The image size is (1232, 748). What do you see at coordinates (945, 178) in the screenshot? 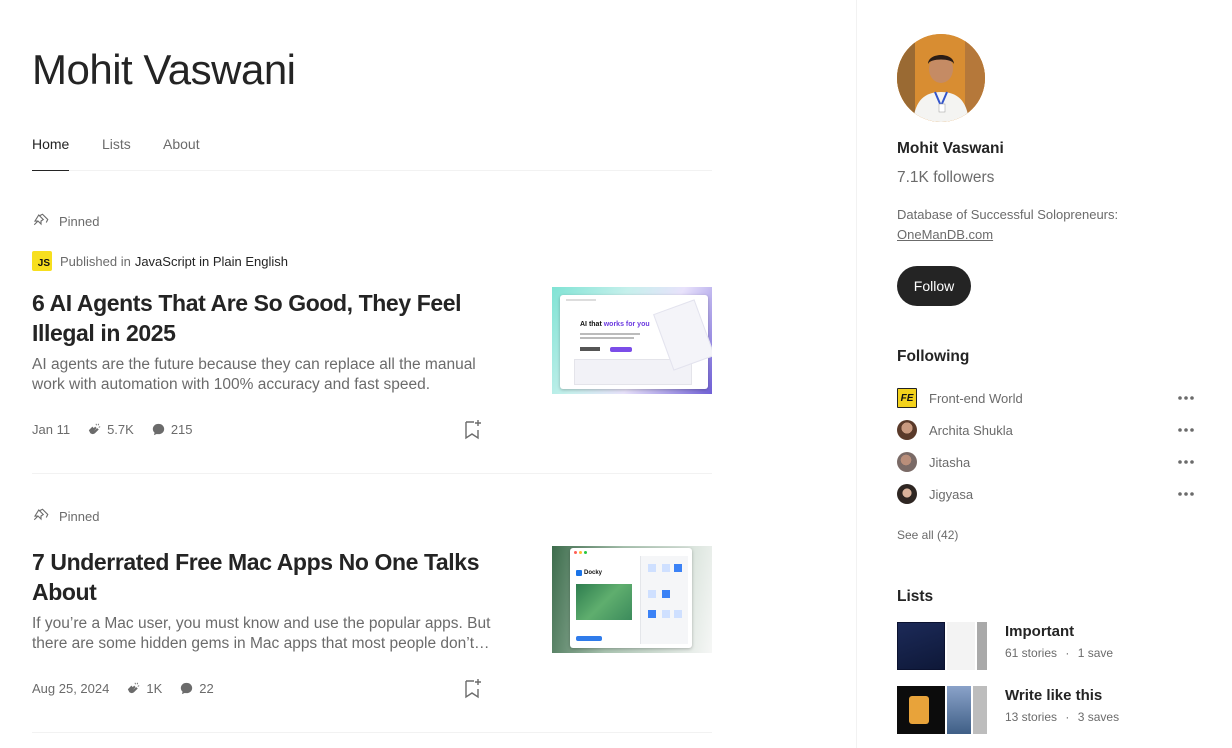
I see `followers-count: 7.1K followers` at bounding box center [945, 178].